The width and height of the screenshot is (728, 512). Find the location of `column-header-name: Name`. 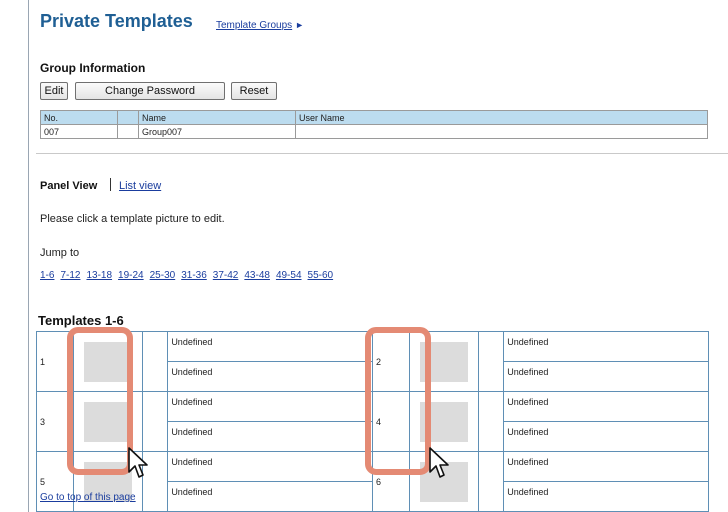

column-header-name: Name is located at coordinates (217, 117).